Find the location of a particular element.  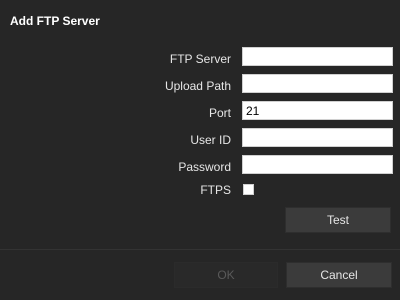

test-button: Test is located at coordinates (338, 220).